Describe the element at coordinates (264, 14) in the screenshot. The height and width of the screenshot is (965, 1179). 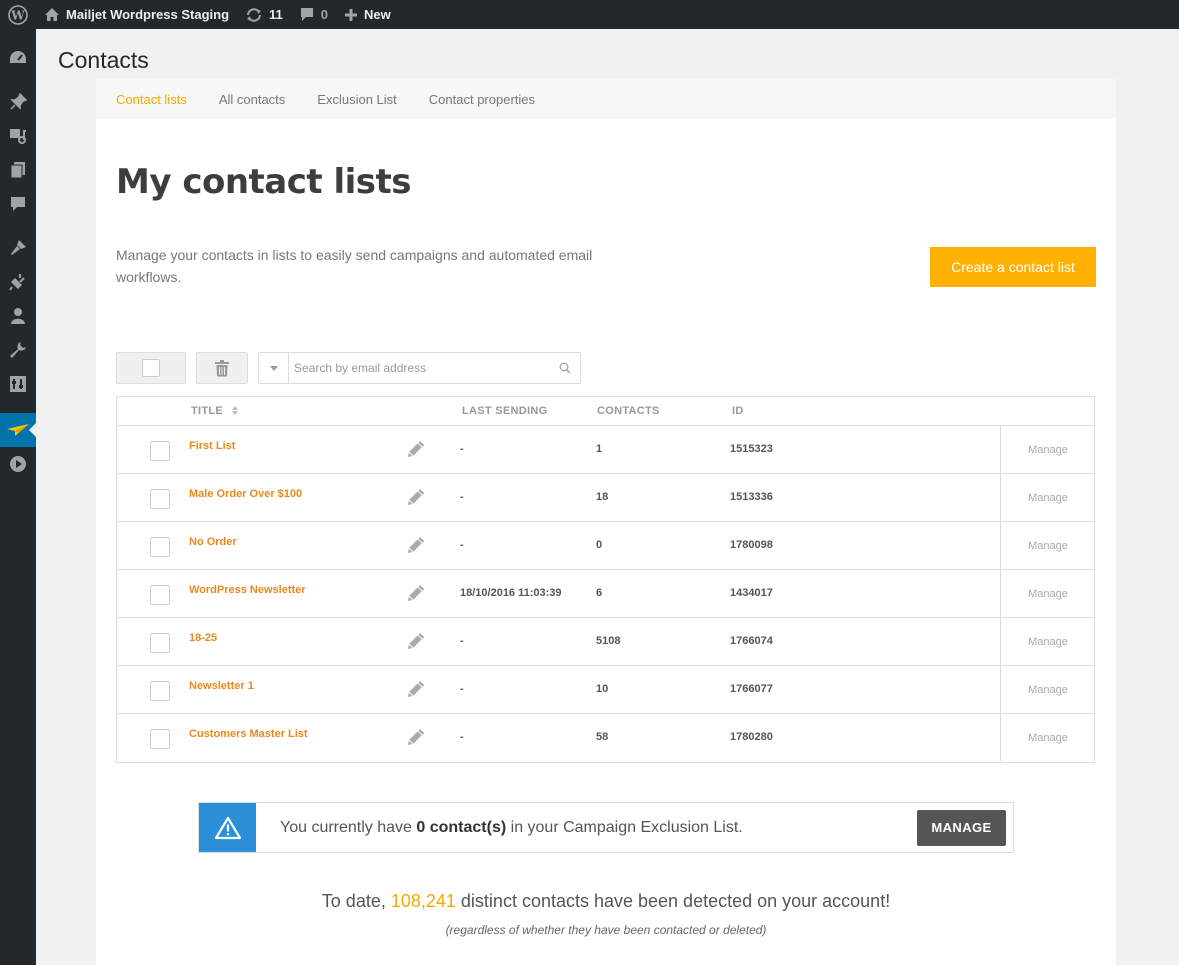
I see `updates-link: 11` at that location.